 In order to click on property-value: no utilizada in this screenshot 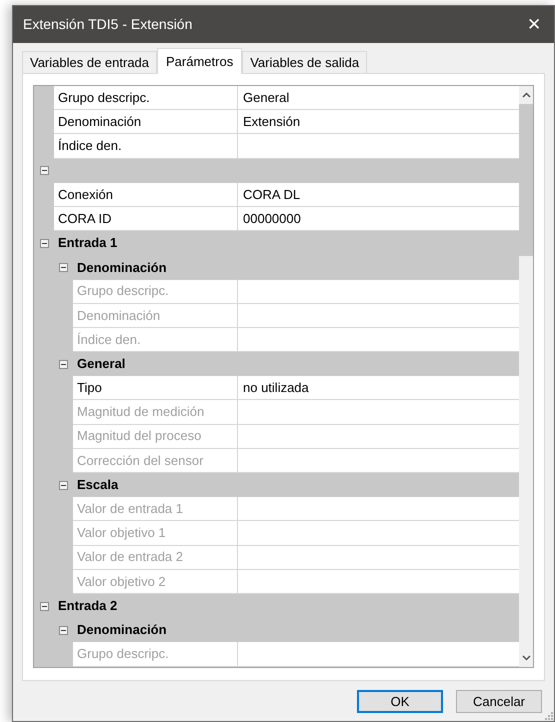, I will do `click(378, 388)`.